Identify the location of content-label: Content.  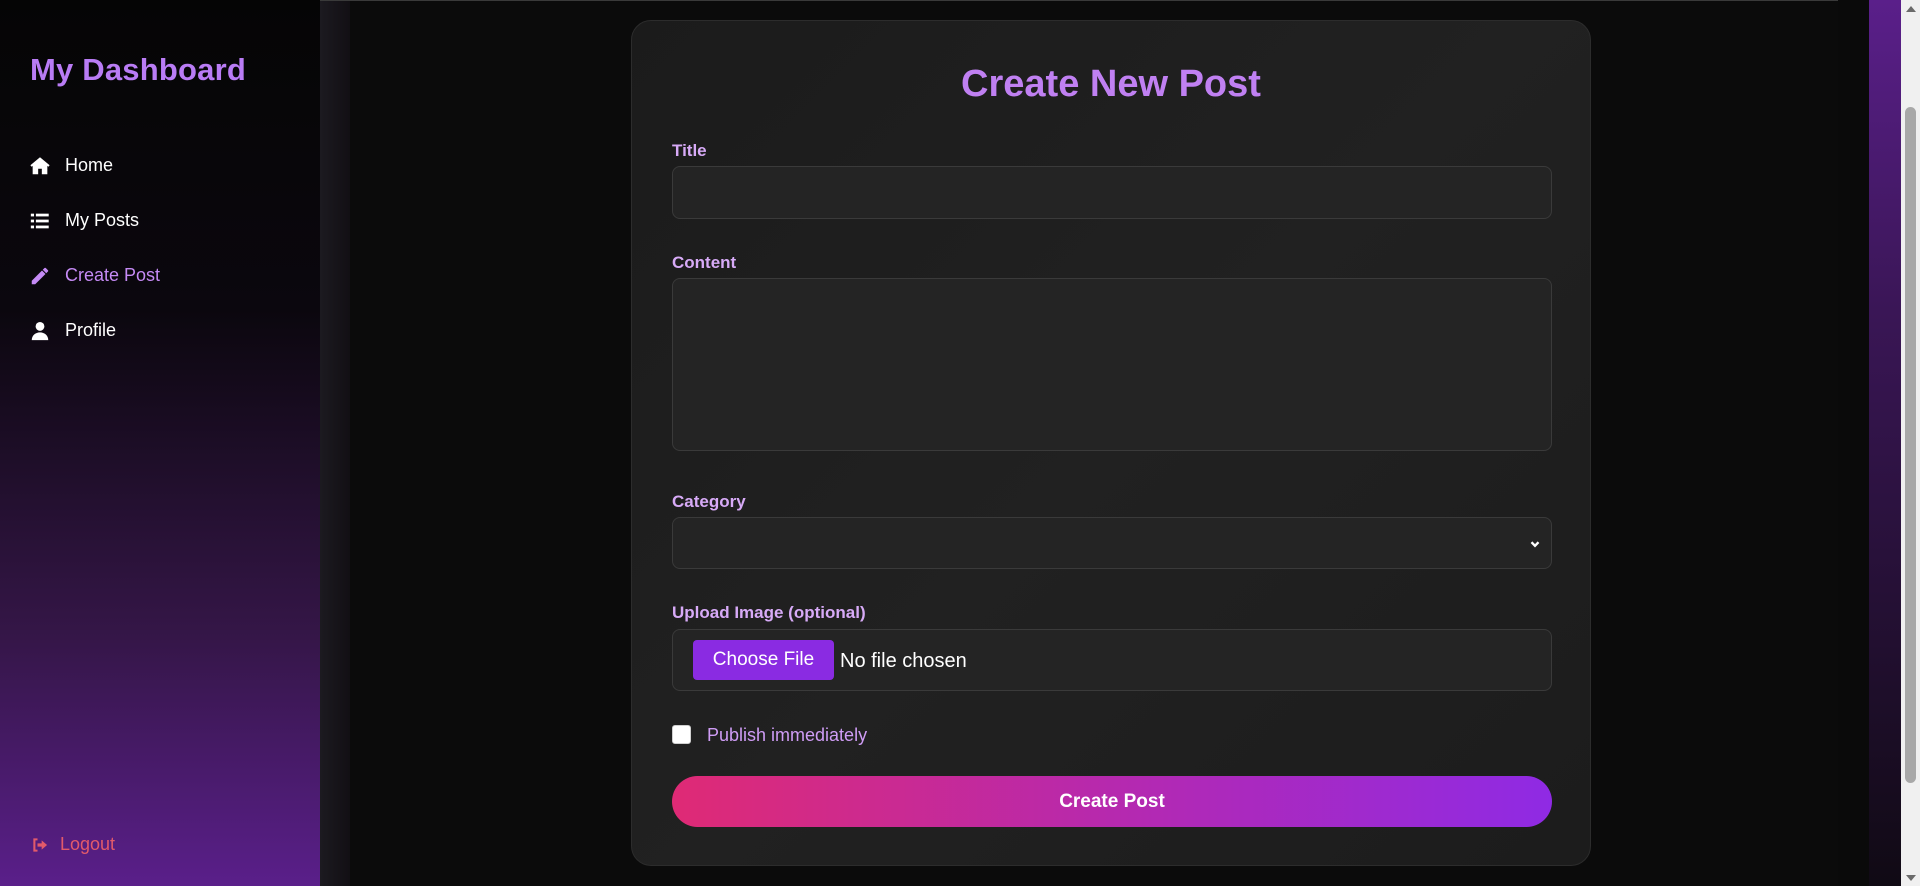
(704, 262).